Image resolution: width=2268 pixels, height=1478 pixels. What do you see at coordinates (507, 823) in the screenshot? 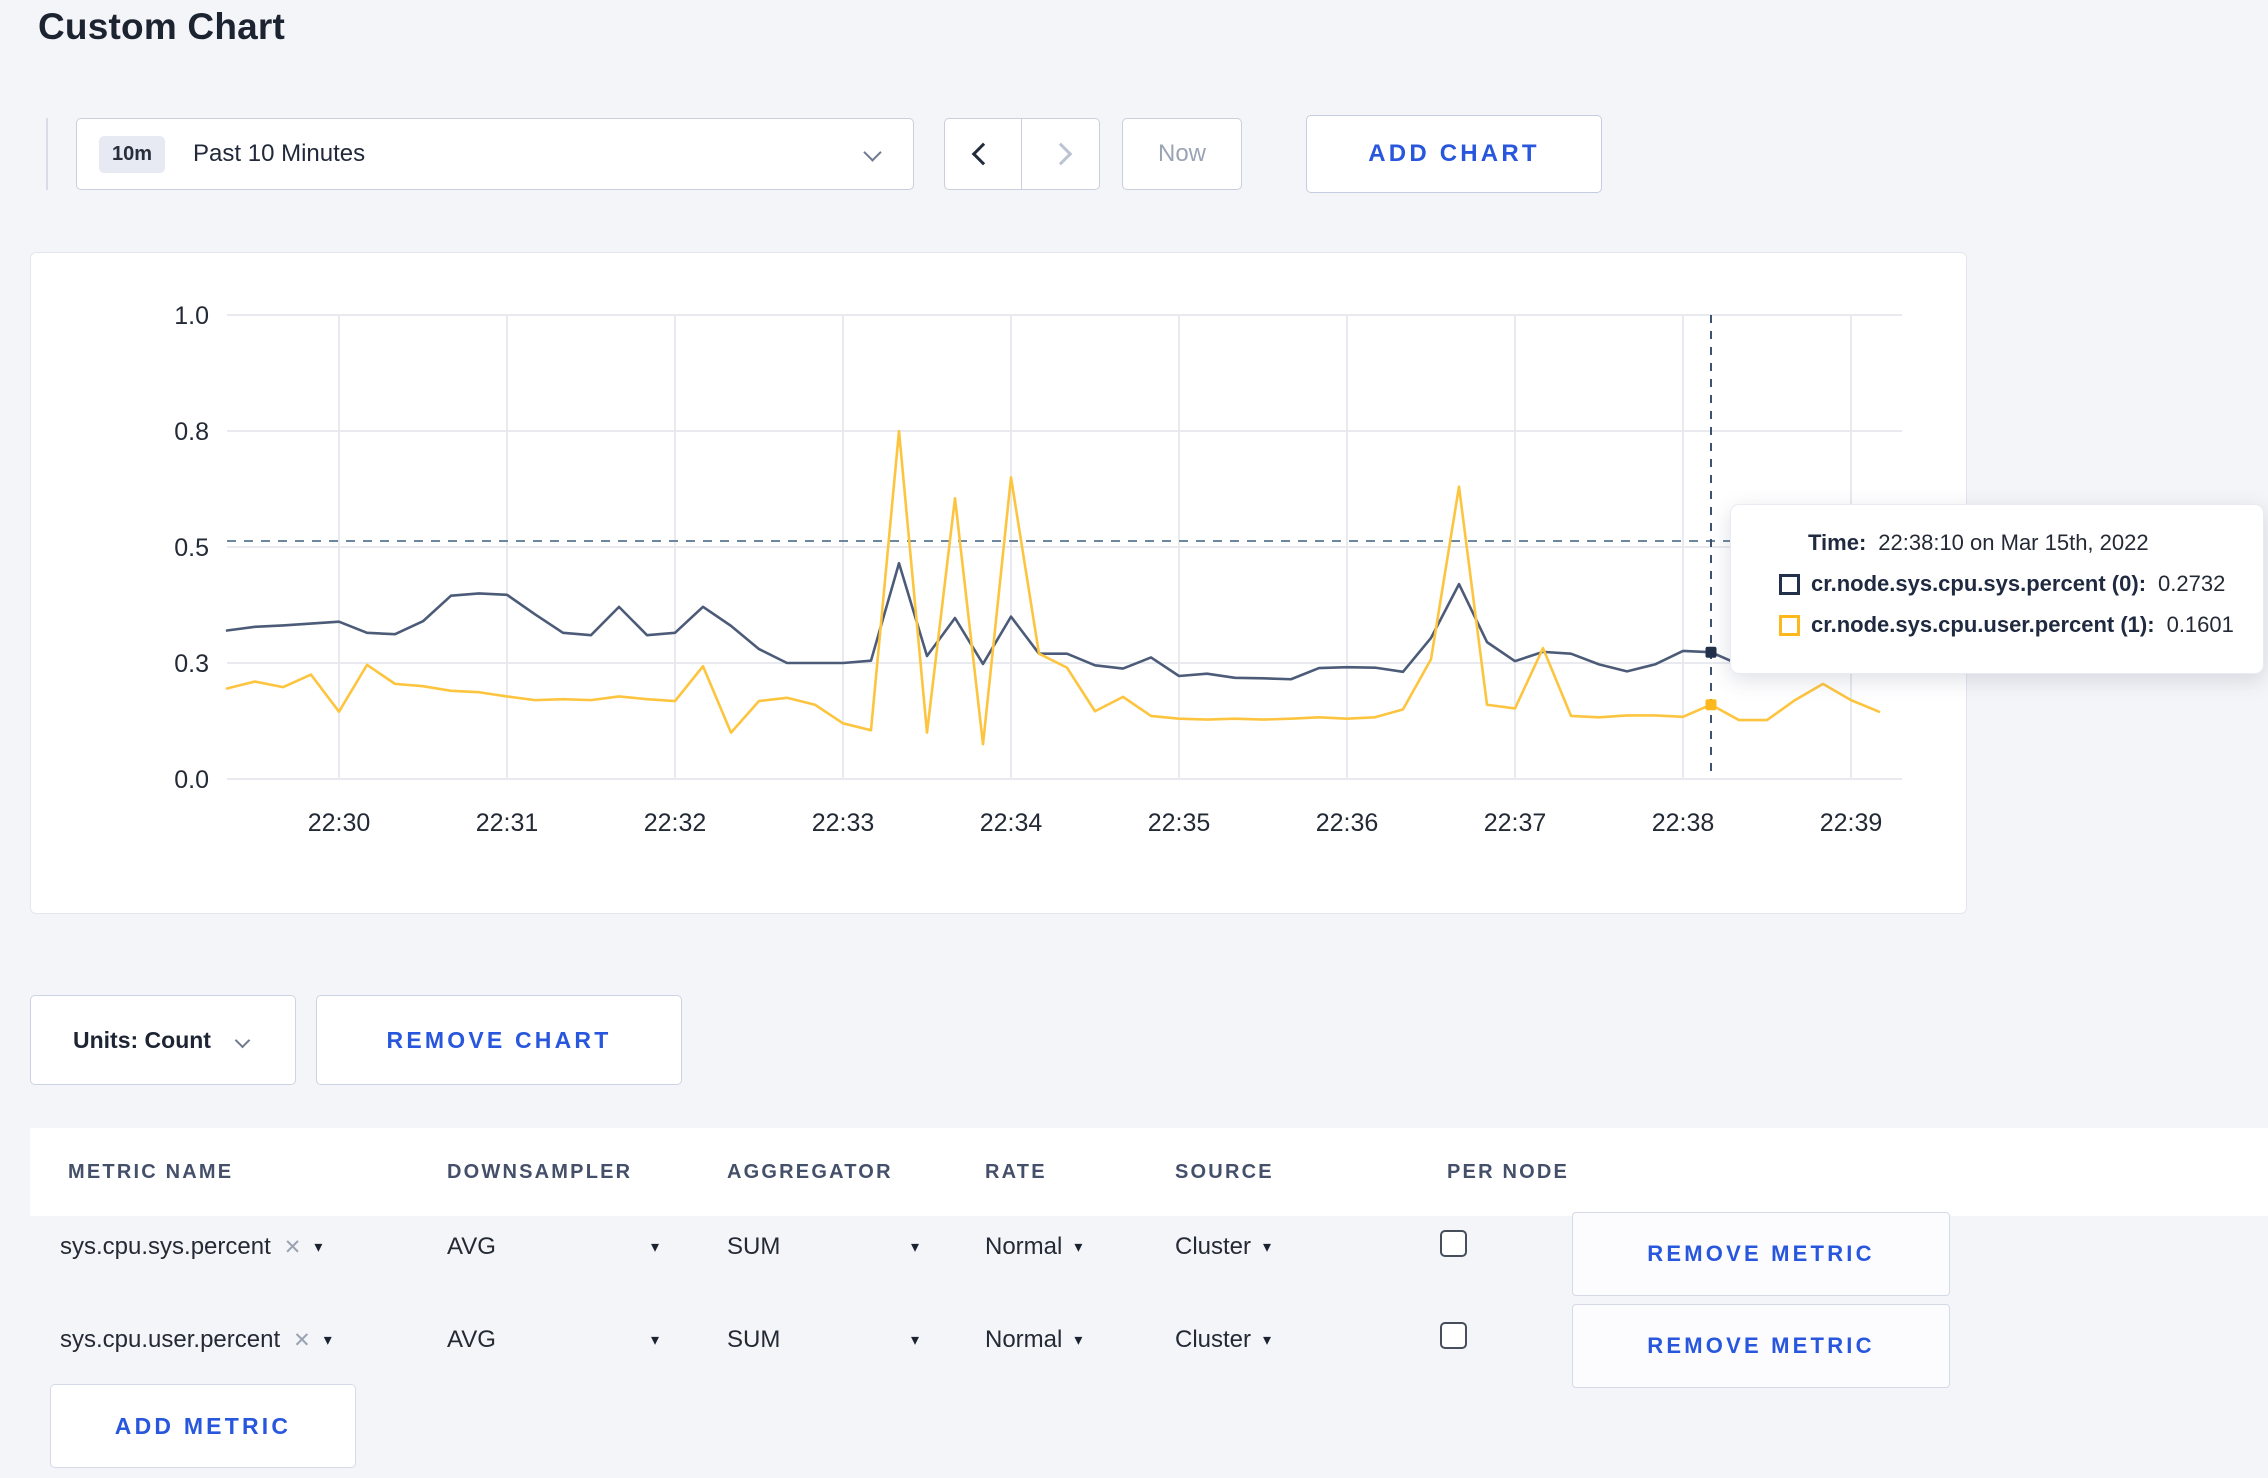
I see `x-tick-label: 22:31` at bounding box center [507, 823].